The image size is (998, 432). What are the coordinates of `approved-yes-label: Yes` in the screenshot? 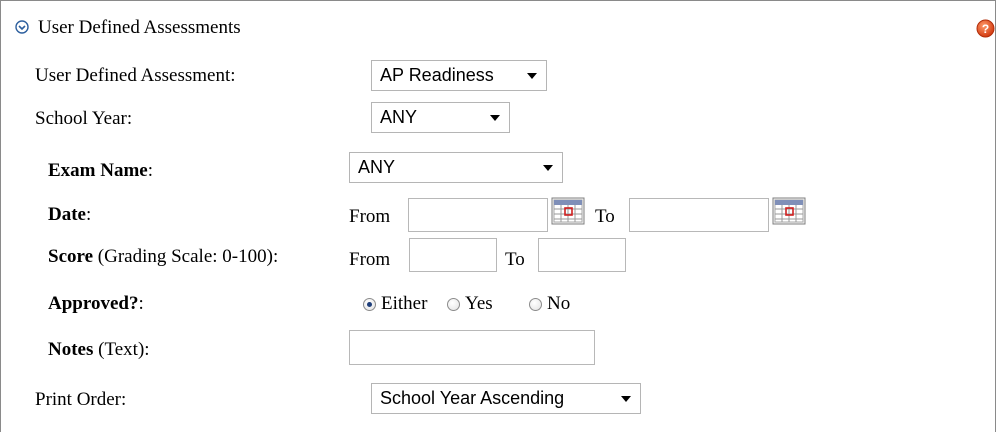 It's located at (479, 304).